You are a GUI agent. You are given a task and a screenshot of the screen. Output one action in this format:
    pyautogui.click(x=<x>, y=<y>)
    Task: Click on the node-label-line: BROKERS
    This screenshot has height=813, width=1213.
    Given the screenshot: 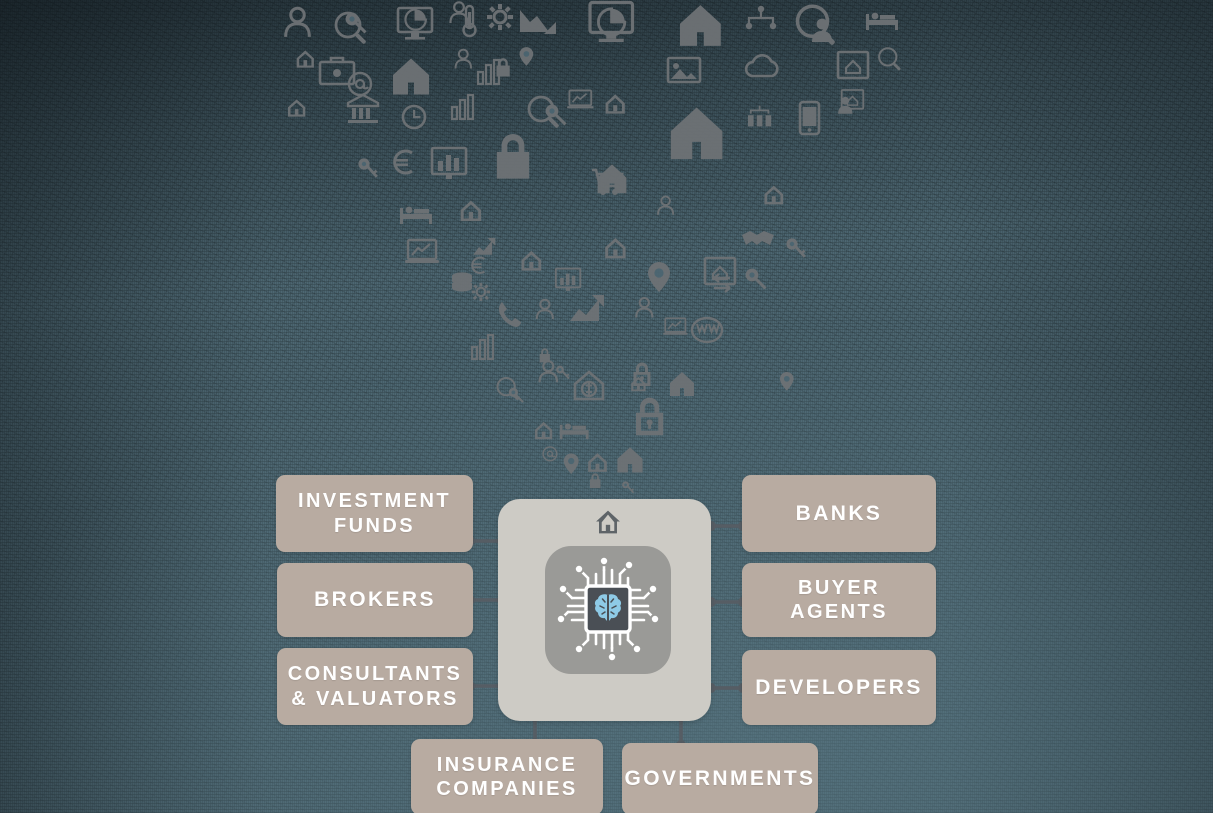 What is the action you would take?
    pyautogui.click(x=375, y=600)
    